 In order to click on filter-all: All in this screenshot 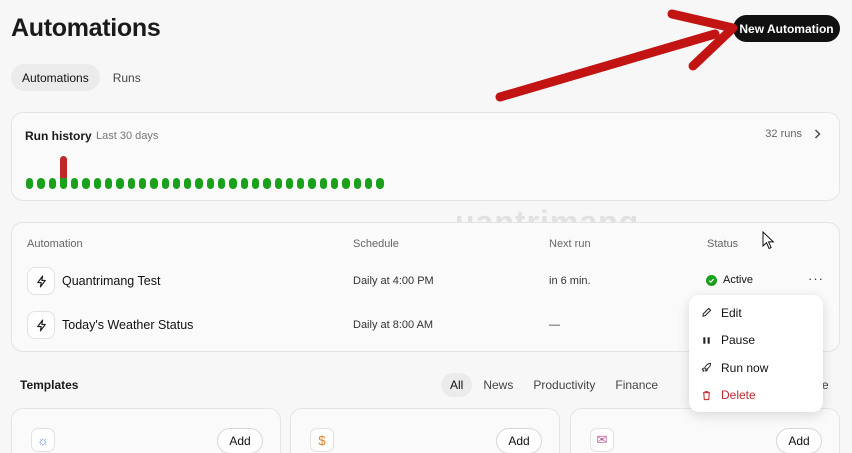, I will do `click(457, 385)`.